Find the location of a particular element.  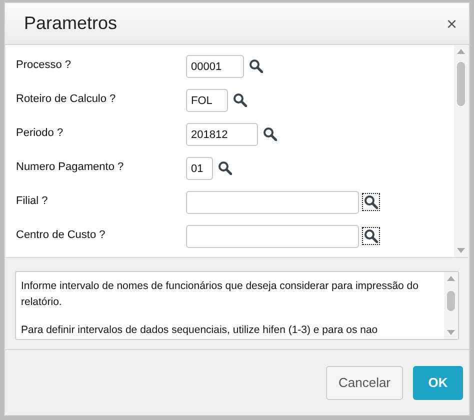

cancel-button: Cancelar is located at coordinates (364, 383).